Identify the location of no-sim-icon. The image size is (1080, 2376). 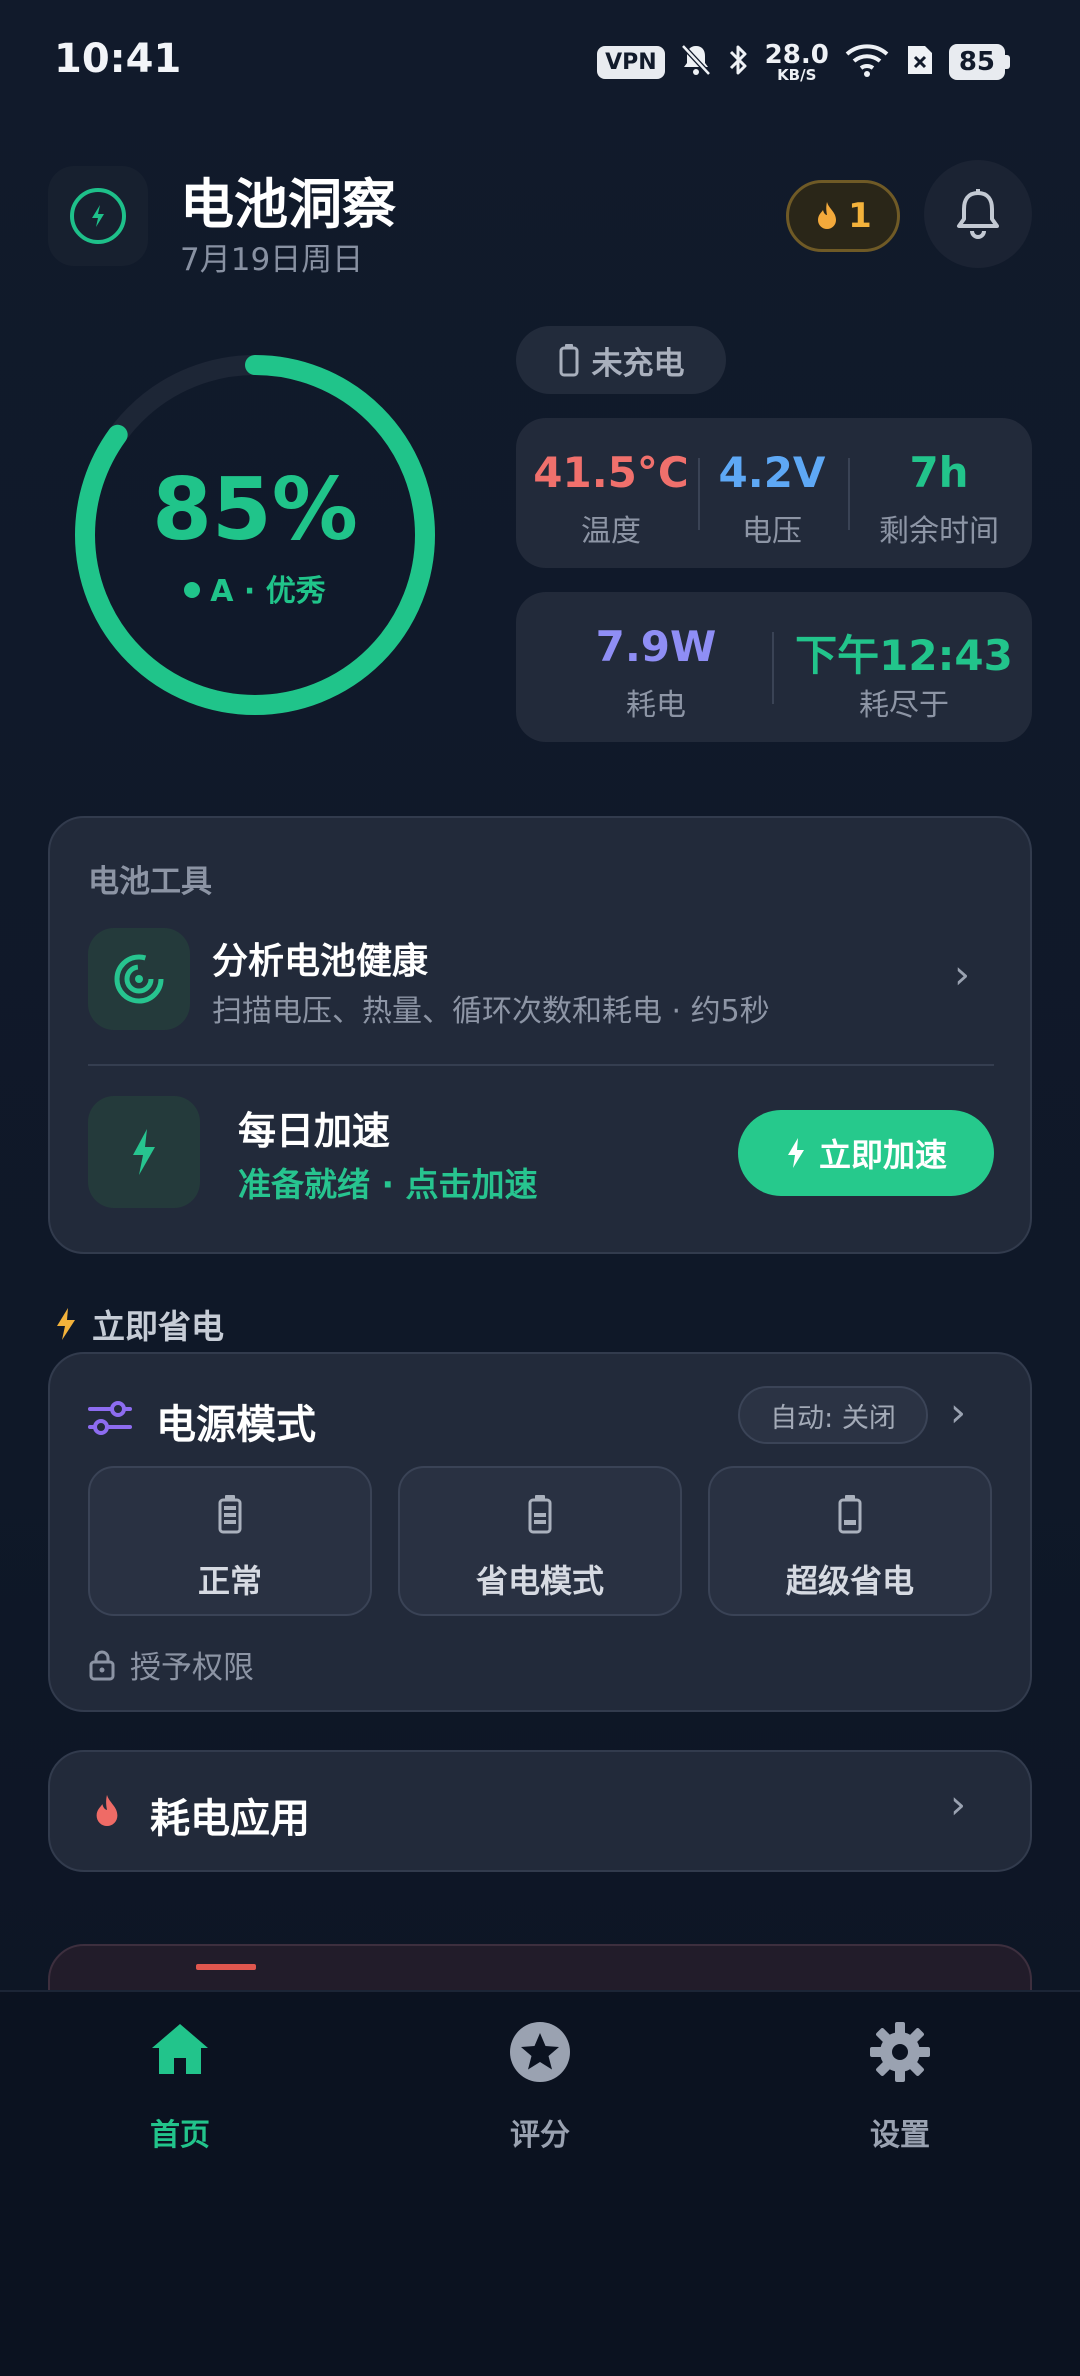
(920, 62).